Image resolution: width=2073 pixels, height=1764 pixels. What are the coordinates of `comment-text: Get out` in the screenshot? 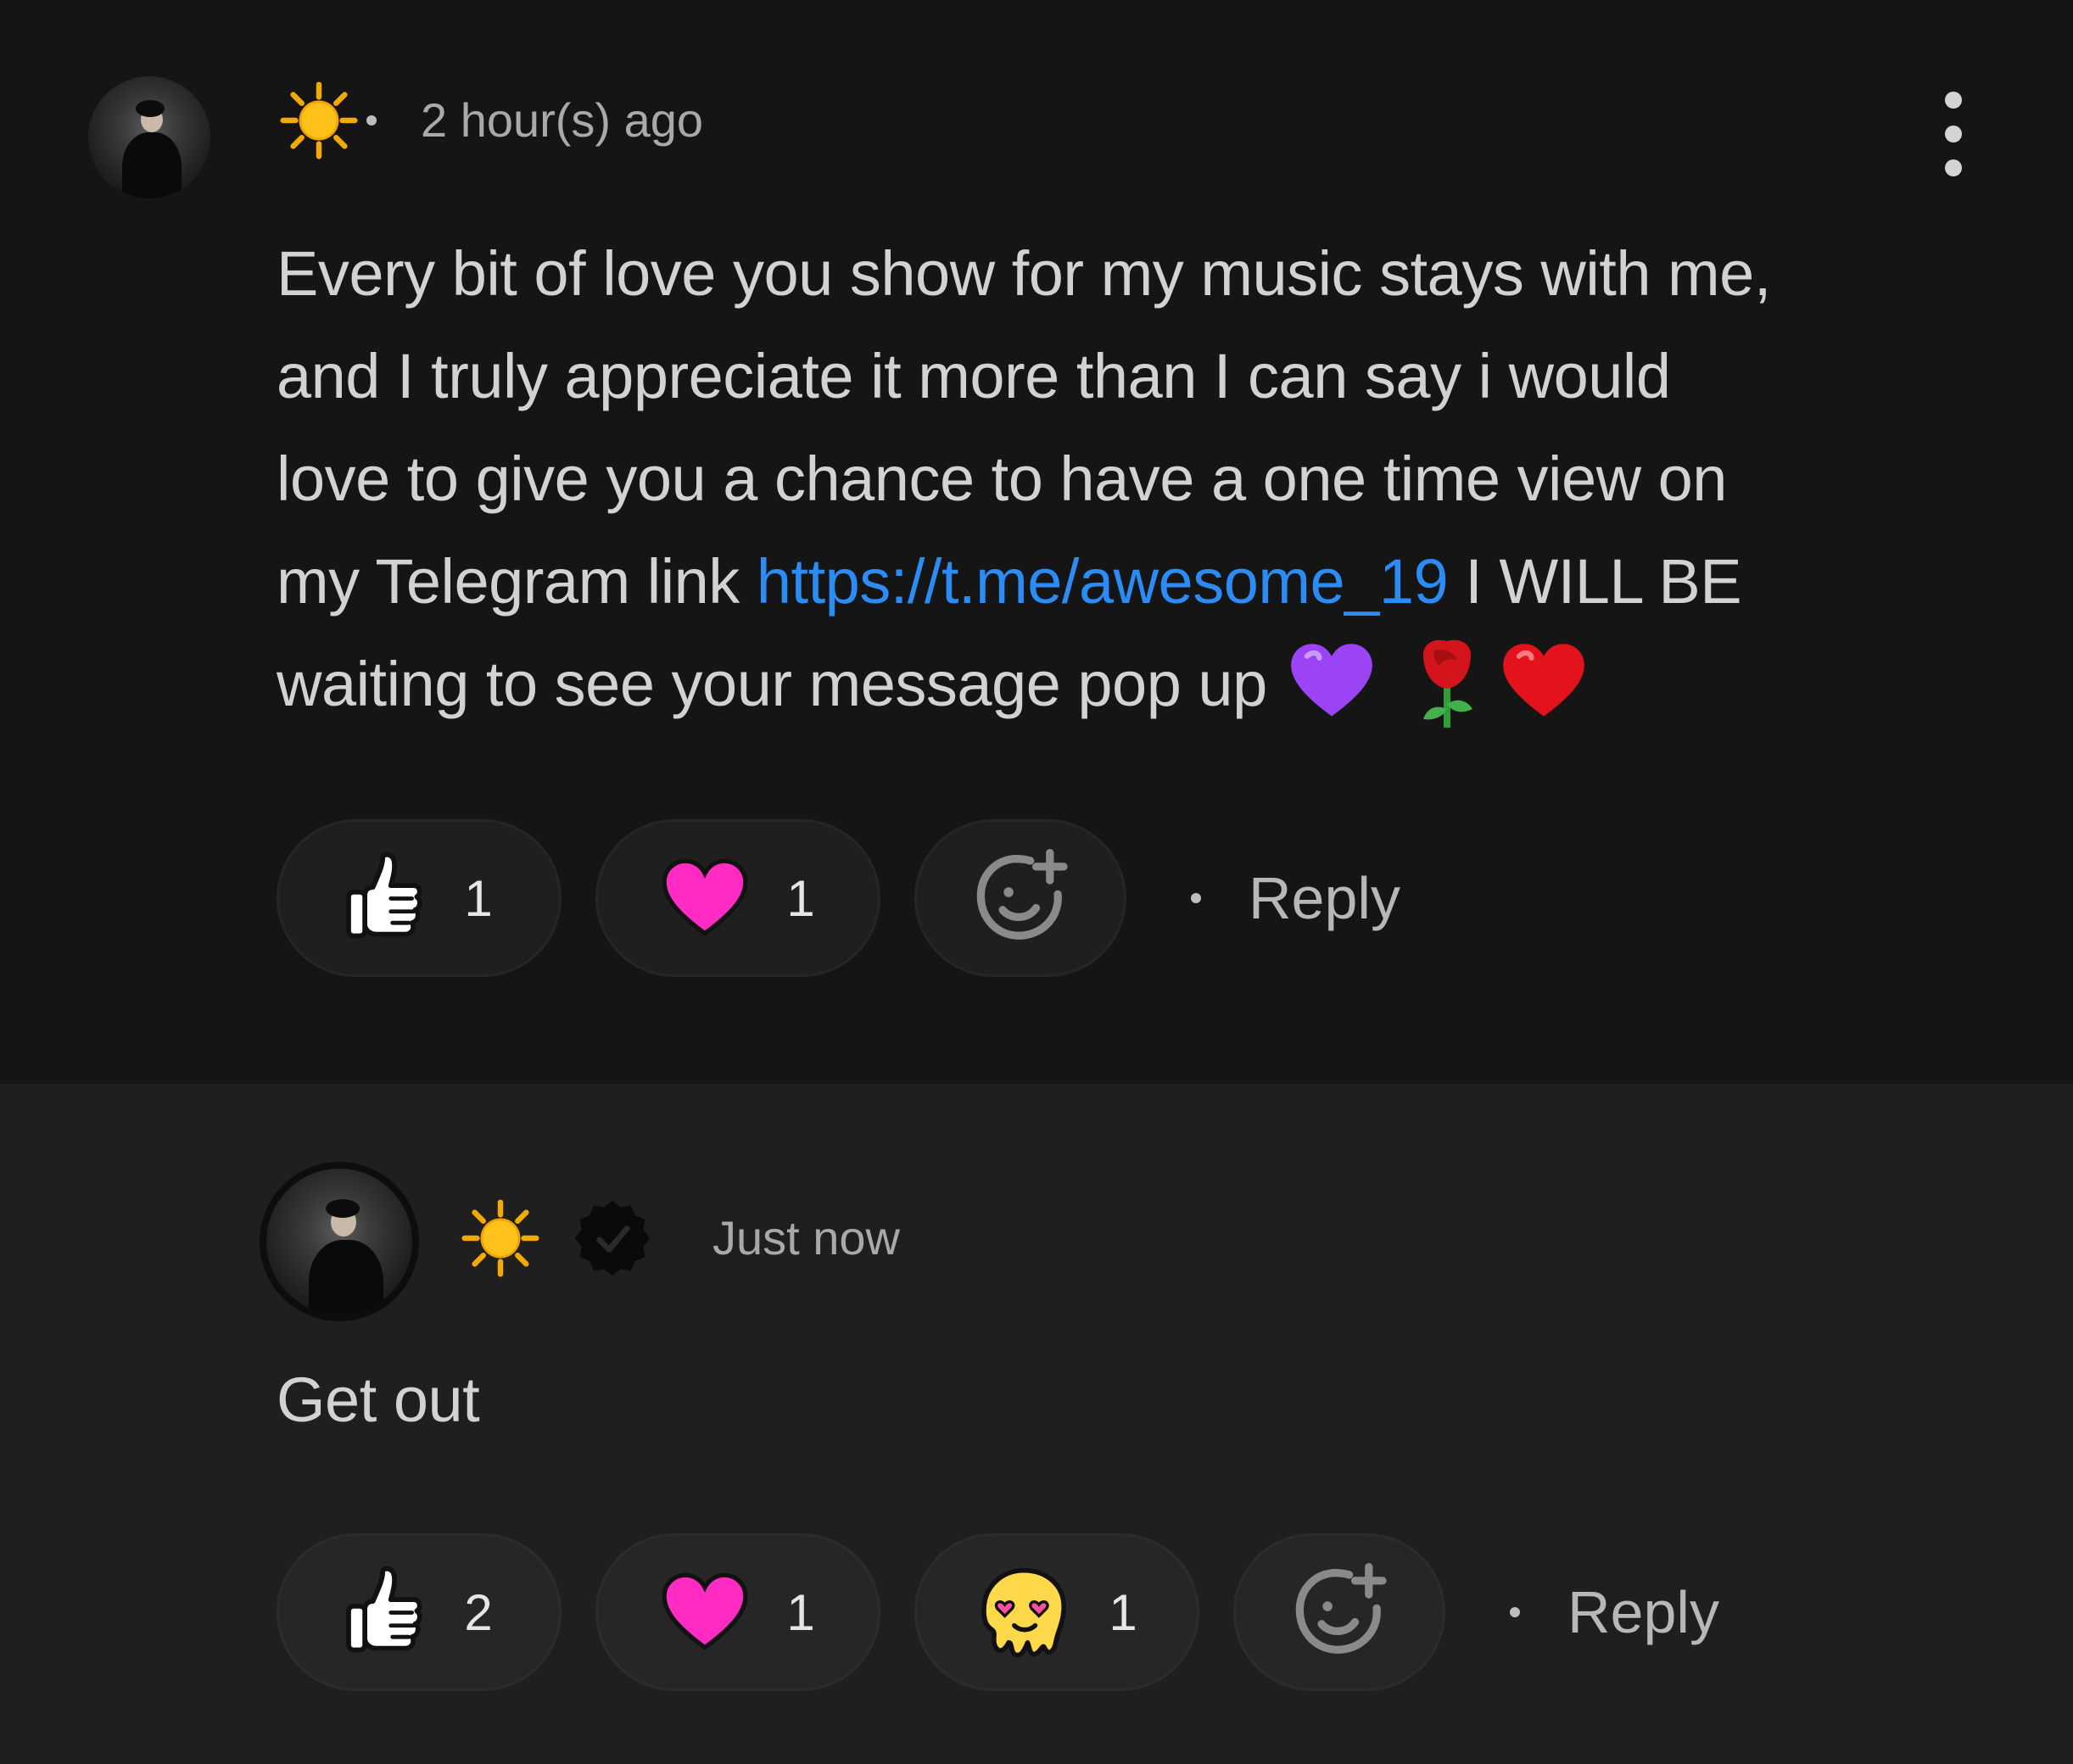 It's located at (378, 1399).